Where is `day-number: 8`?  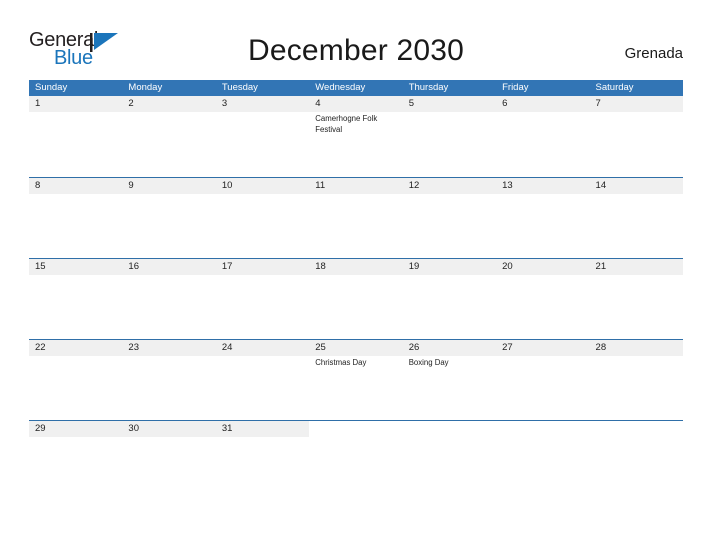
day-number: 8 is located at coordinates (38, 185).